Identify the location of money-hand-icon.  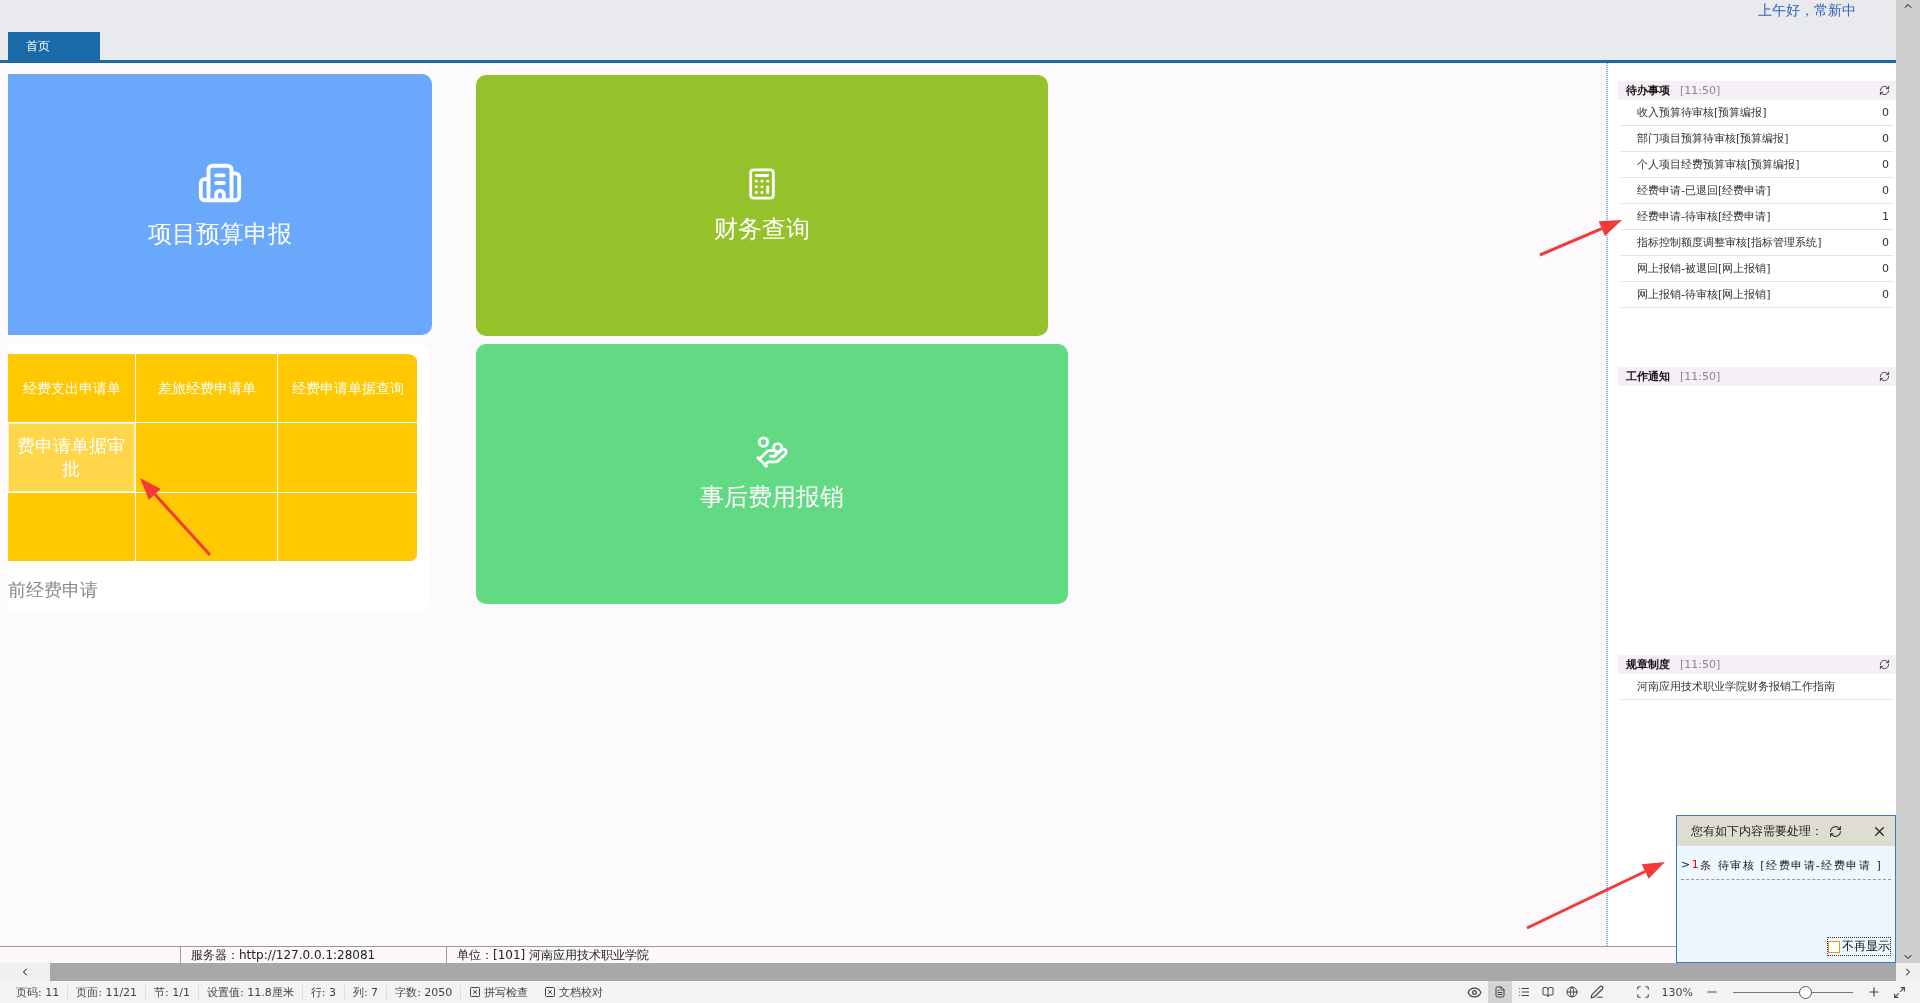
(772, 452).